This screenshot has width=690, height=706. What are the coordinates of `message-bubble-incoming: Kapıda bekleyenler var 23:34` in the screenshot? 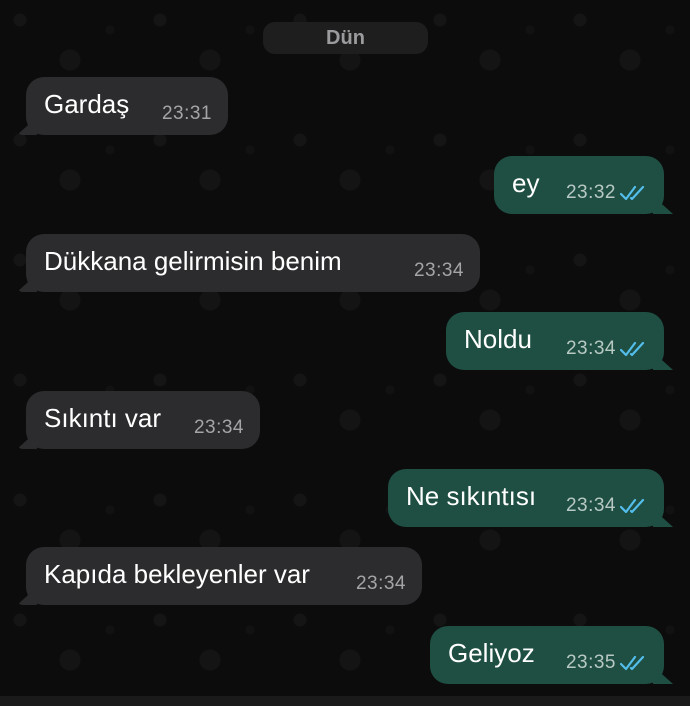 It's located at (224, 576).